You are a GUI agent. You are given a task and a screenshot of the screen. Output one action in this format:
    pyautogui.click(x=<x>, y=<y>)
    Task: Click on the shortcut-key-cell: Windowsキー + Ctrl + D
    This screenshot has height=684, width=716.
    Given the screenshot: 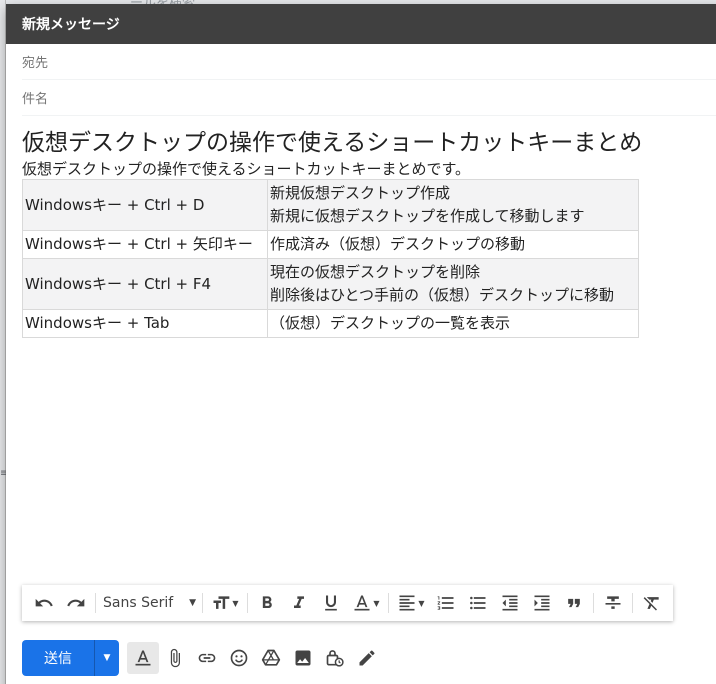 What is the action you would take?
    pyautogui.click(x=145, y=205)
    